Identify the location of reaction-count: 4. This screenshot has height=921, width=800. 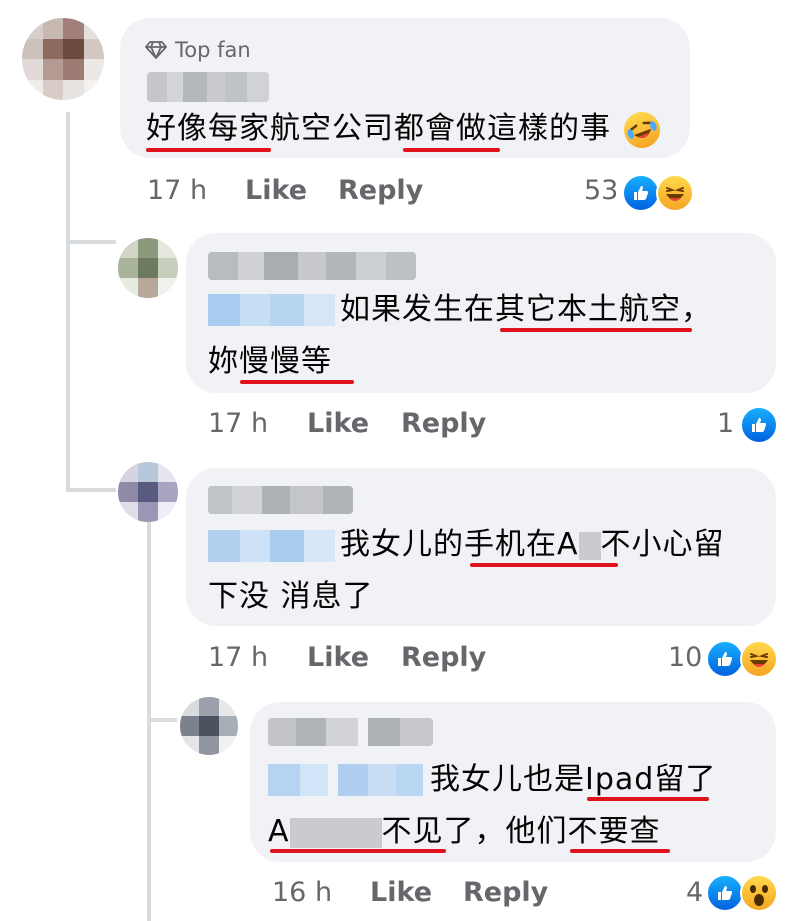
(694, 892).